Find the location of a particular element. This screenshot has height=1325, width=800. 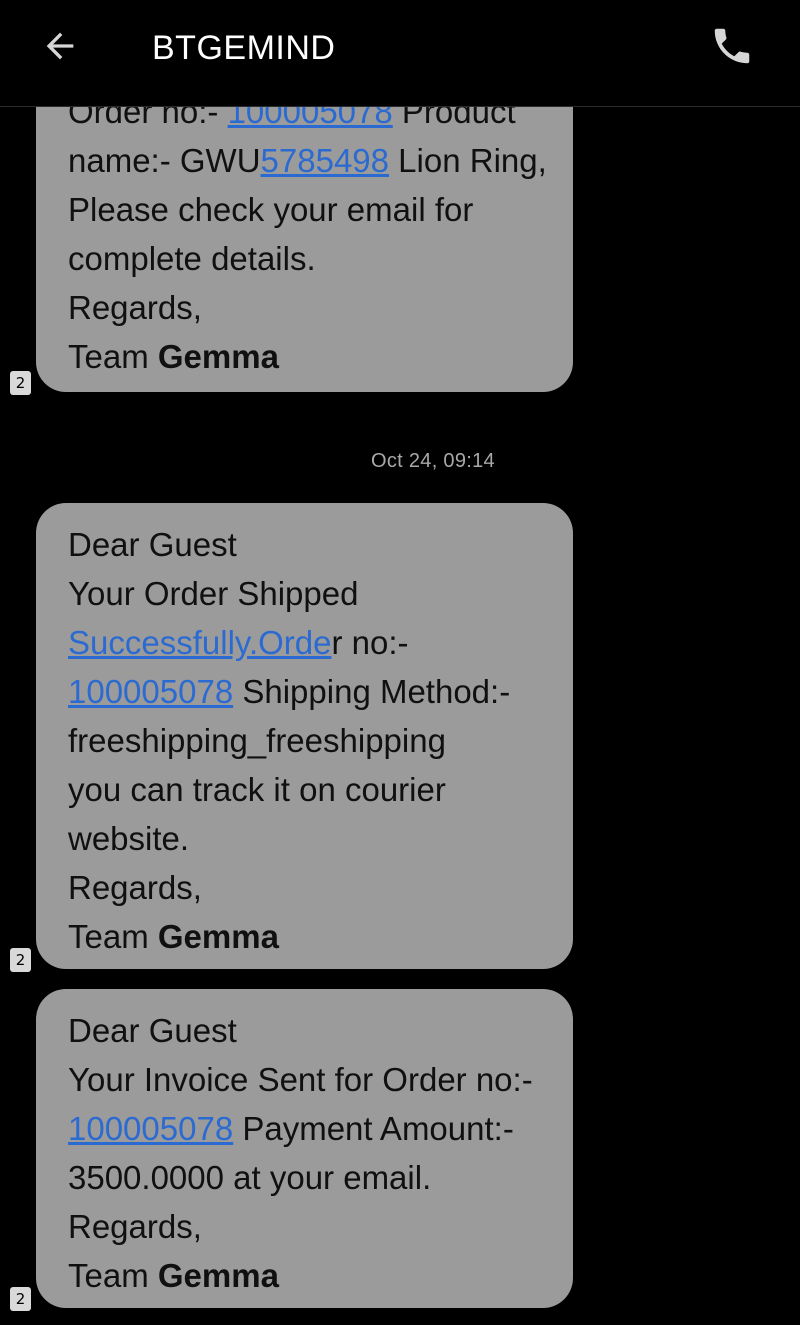

message-line: 3500.0000 at your email. is located at coordinates (250, 1177).